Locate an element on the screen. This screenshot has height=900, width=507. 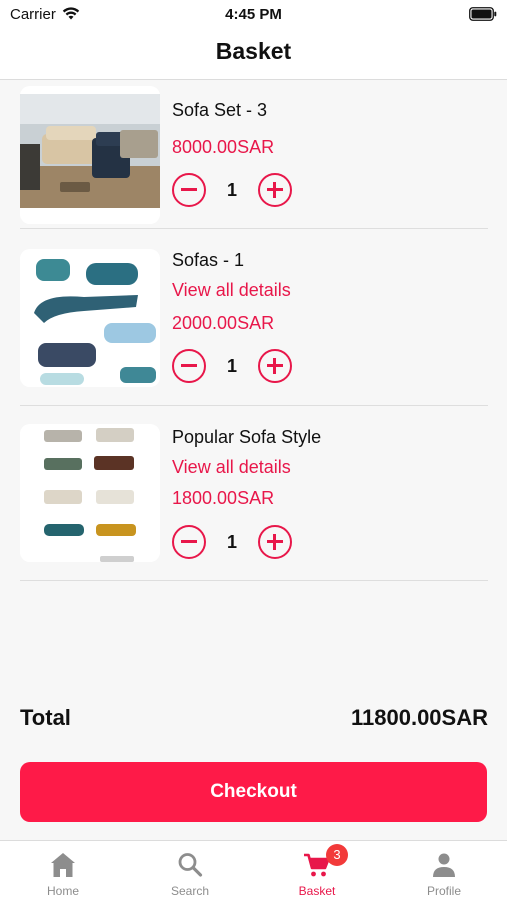
tab-label: Profile is located at coordinates (443, 891).